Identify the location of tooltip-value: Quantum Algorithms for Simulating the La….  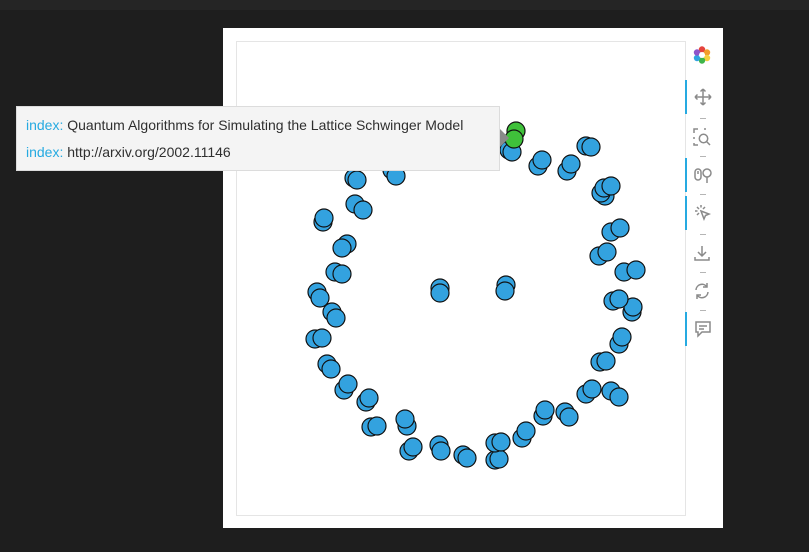
(265, 125).